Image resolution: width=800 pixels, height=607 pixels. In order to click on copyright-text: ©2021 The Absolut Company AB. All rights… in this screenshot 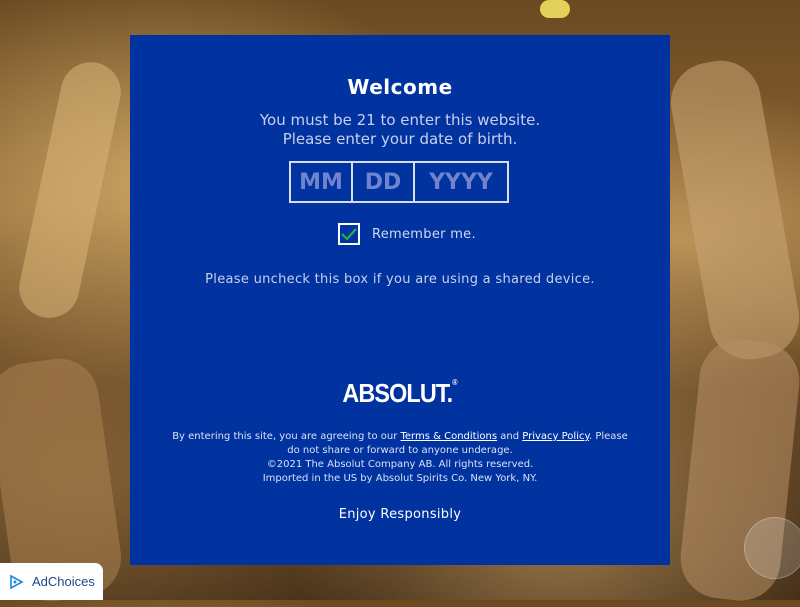, I will do `click(400, 464)`.